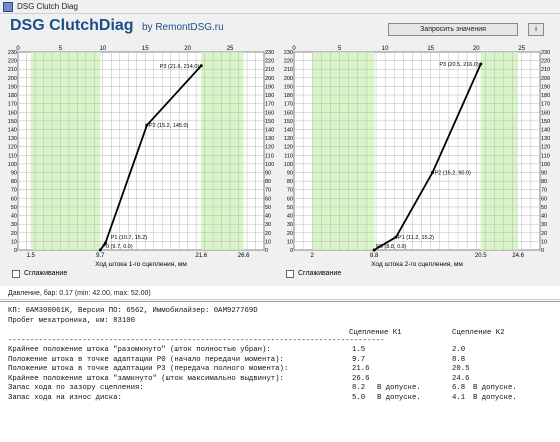 This screenshot has width=560, height=442. I want to click on y-tick-label-left: 70, so click(290, 191).